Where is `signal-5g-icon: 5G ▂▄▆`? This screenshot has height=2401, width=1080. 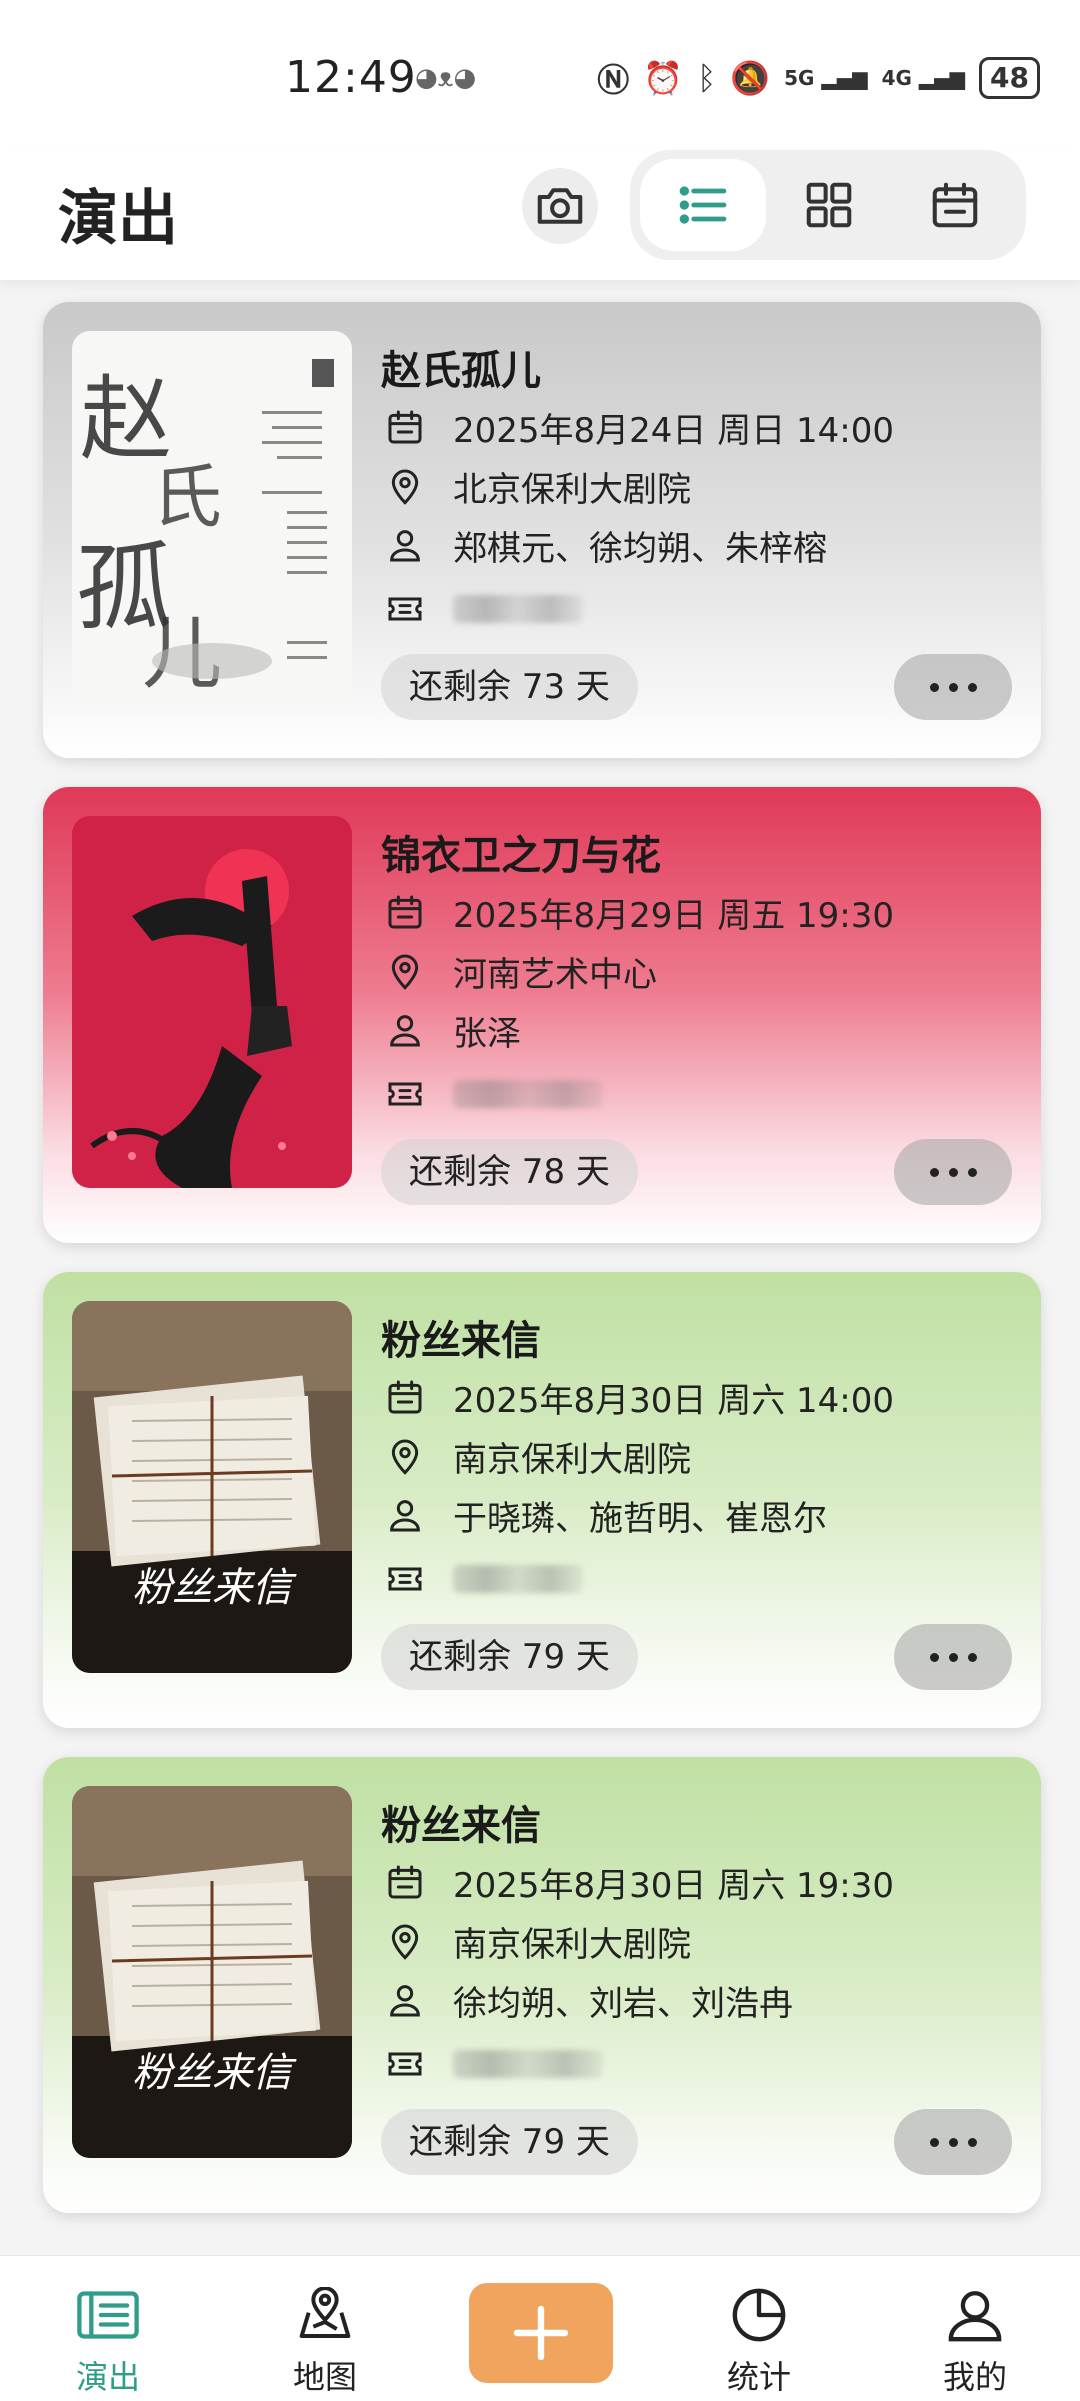
signal-5g-icon: 5G ▂▄▆ is located at coordinates (826, 78).